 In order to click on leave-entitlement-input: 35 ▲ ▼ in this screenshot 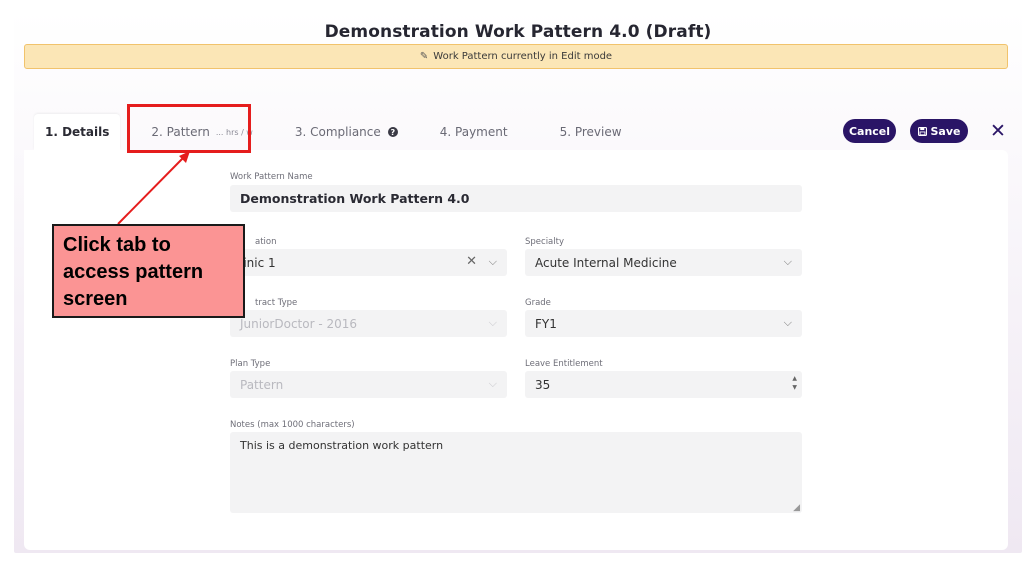, I will do `click(663, 384)`.